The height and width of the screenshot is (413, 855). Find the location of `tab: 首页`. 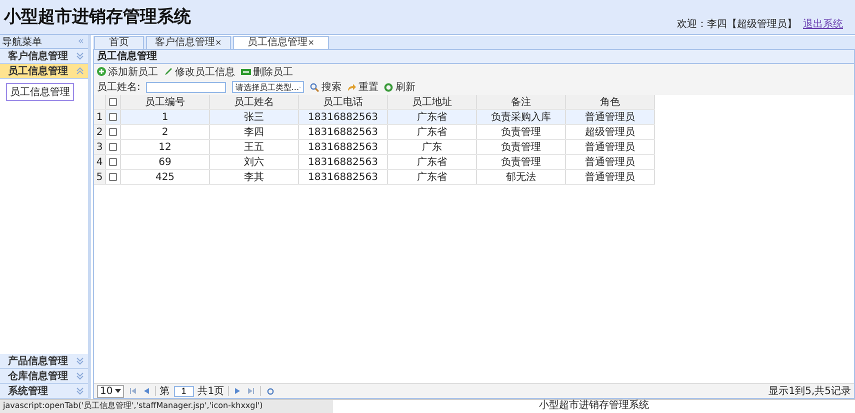

tab: 首页 is located at coordinates (119, 42).